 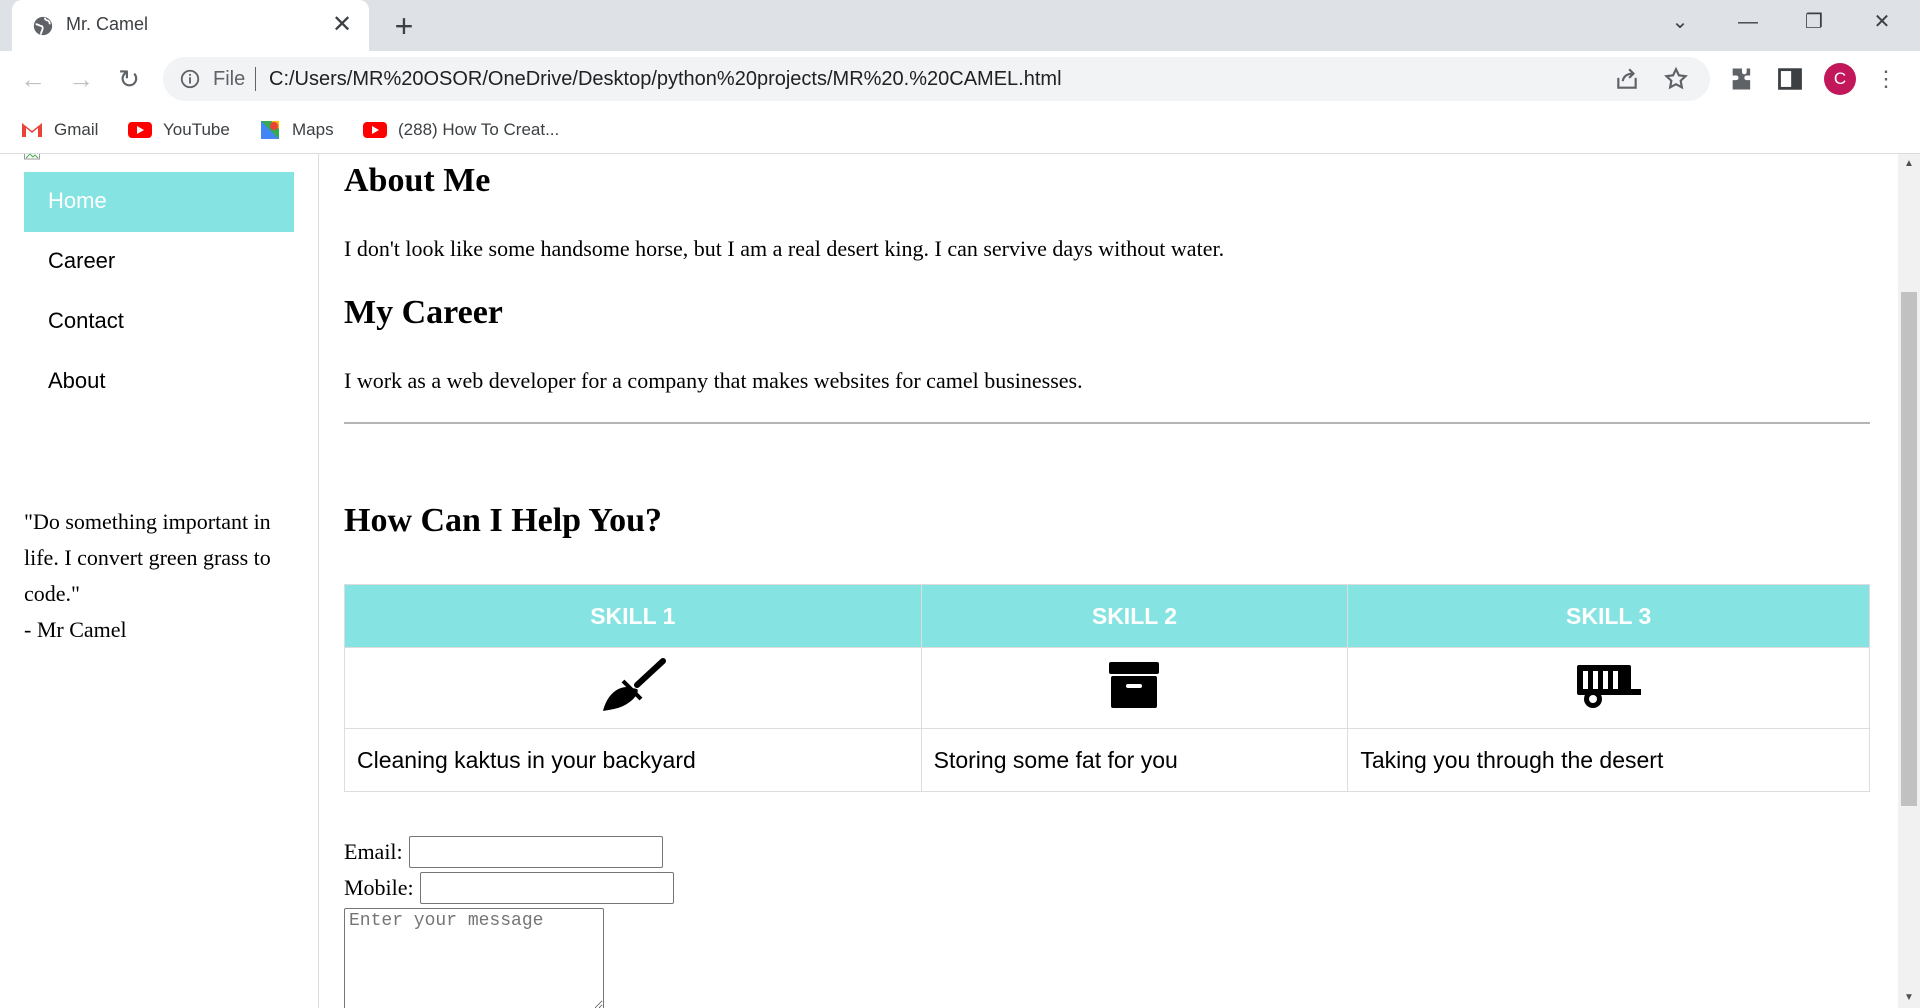 What do you see at coordinates (159, 382) in the screenshot?
I see `nav-item-about: About` at bounding box center [159, 382].